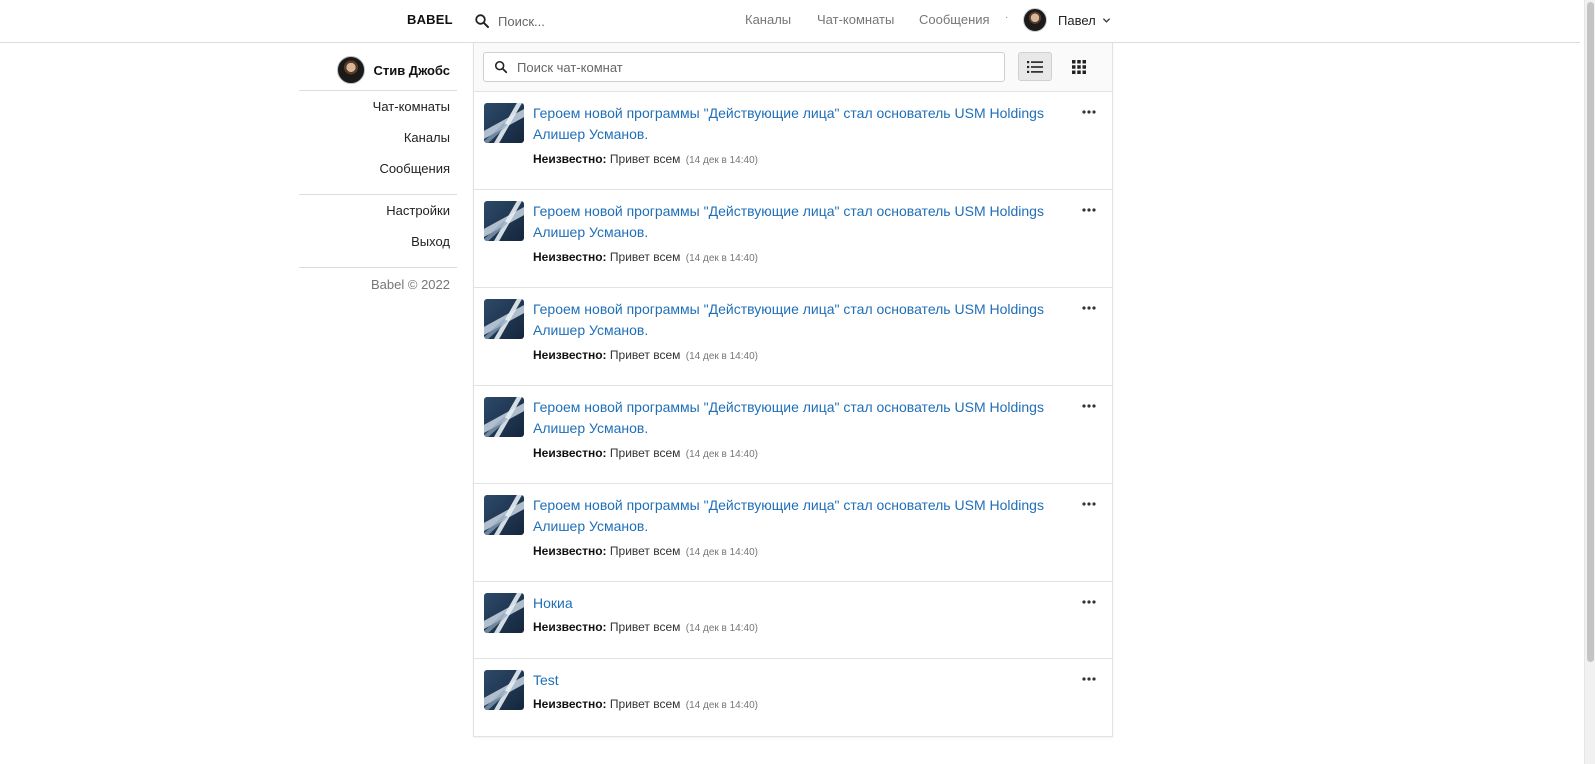 The height and width of the screenshot is (764, 1595). What do you see at coordinates (1106, 20) in the screenshot?
I see `chevron-down-icon` at bounding box center [1106, 20].